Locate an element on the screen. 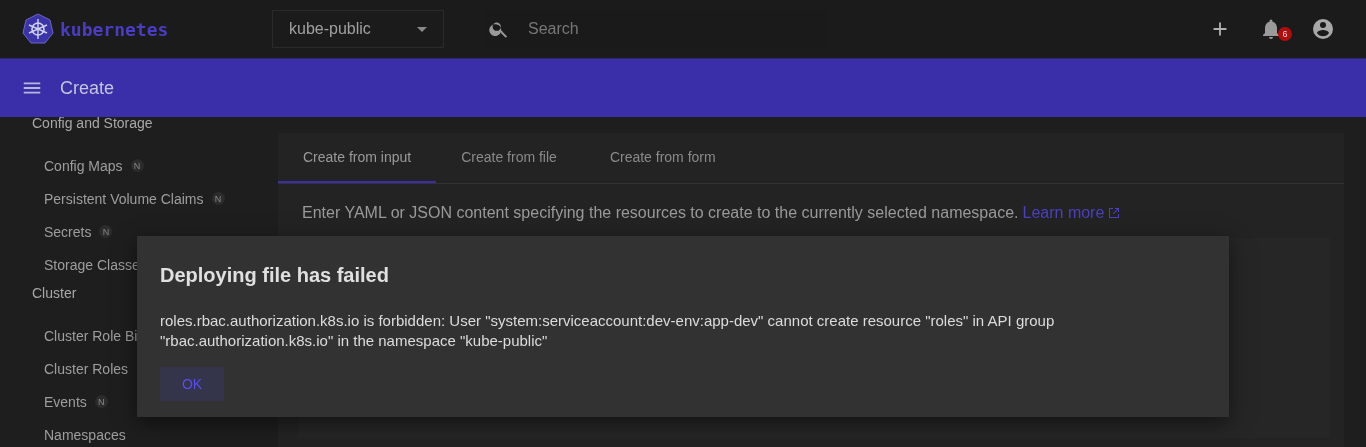 The height and width of the screenshot is (447, 1366). caret-icon is located at coordinates (422, 29).